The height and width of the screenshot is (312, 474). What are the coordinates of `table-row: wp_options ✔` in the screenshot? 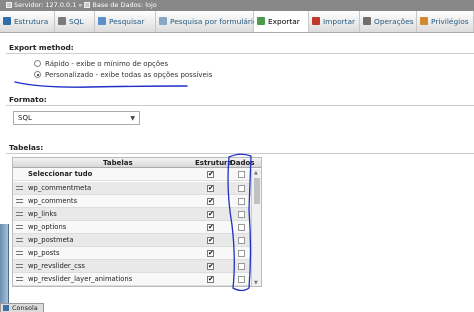 It's located at (132, 227).